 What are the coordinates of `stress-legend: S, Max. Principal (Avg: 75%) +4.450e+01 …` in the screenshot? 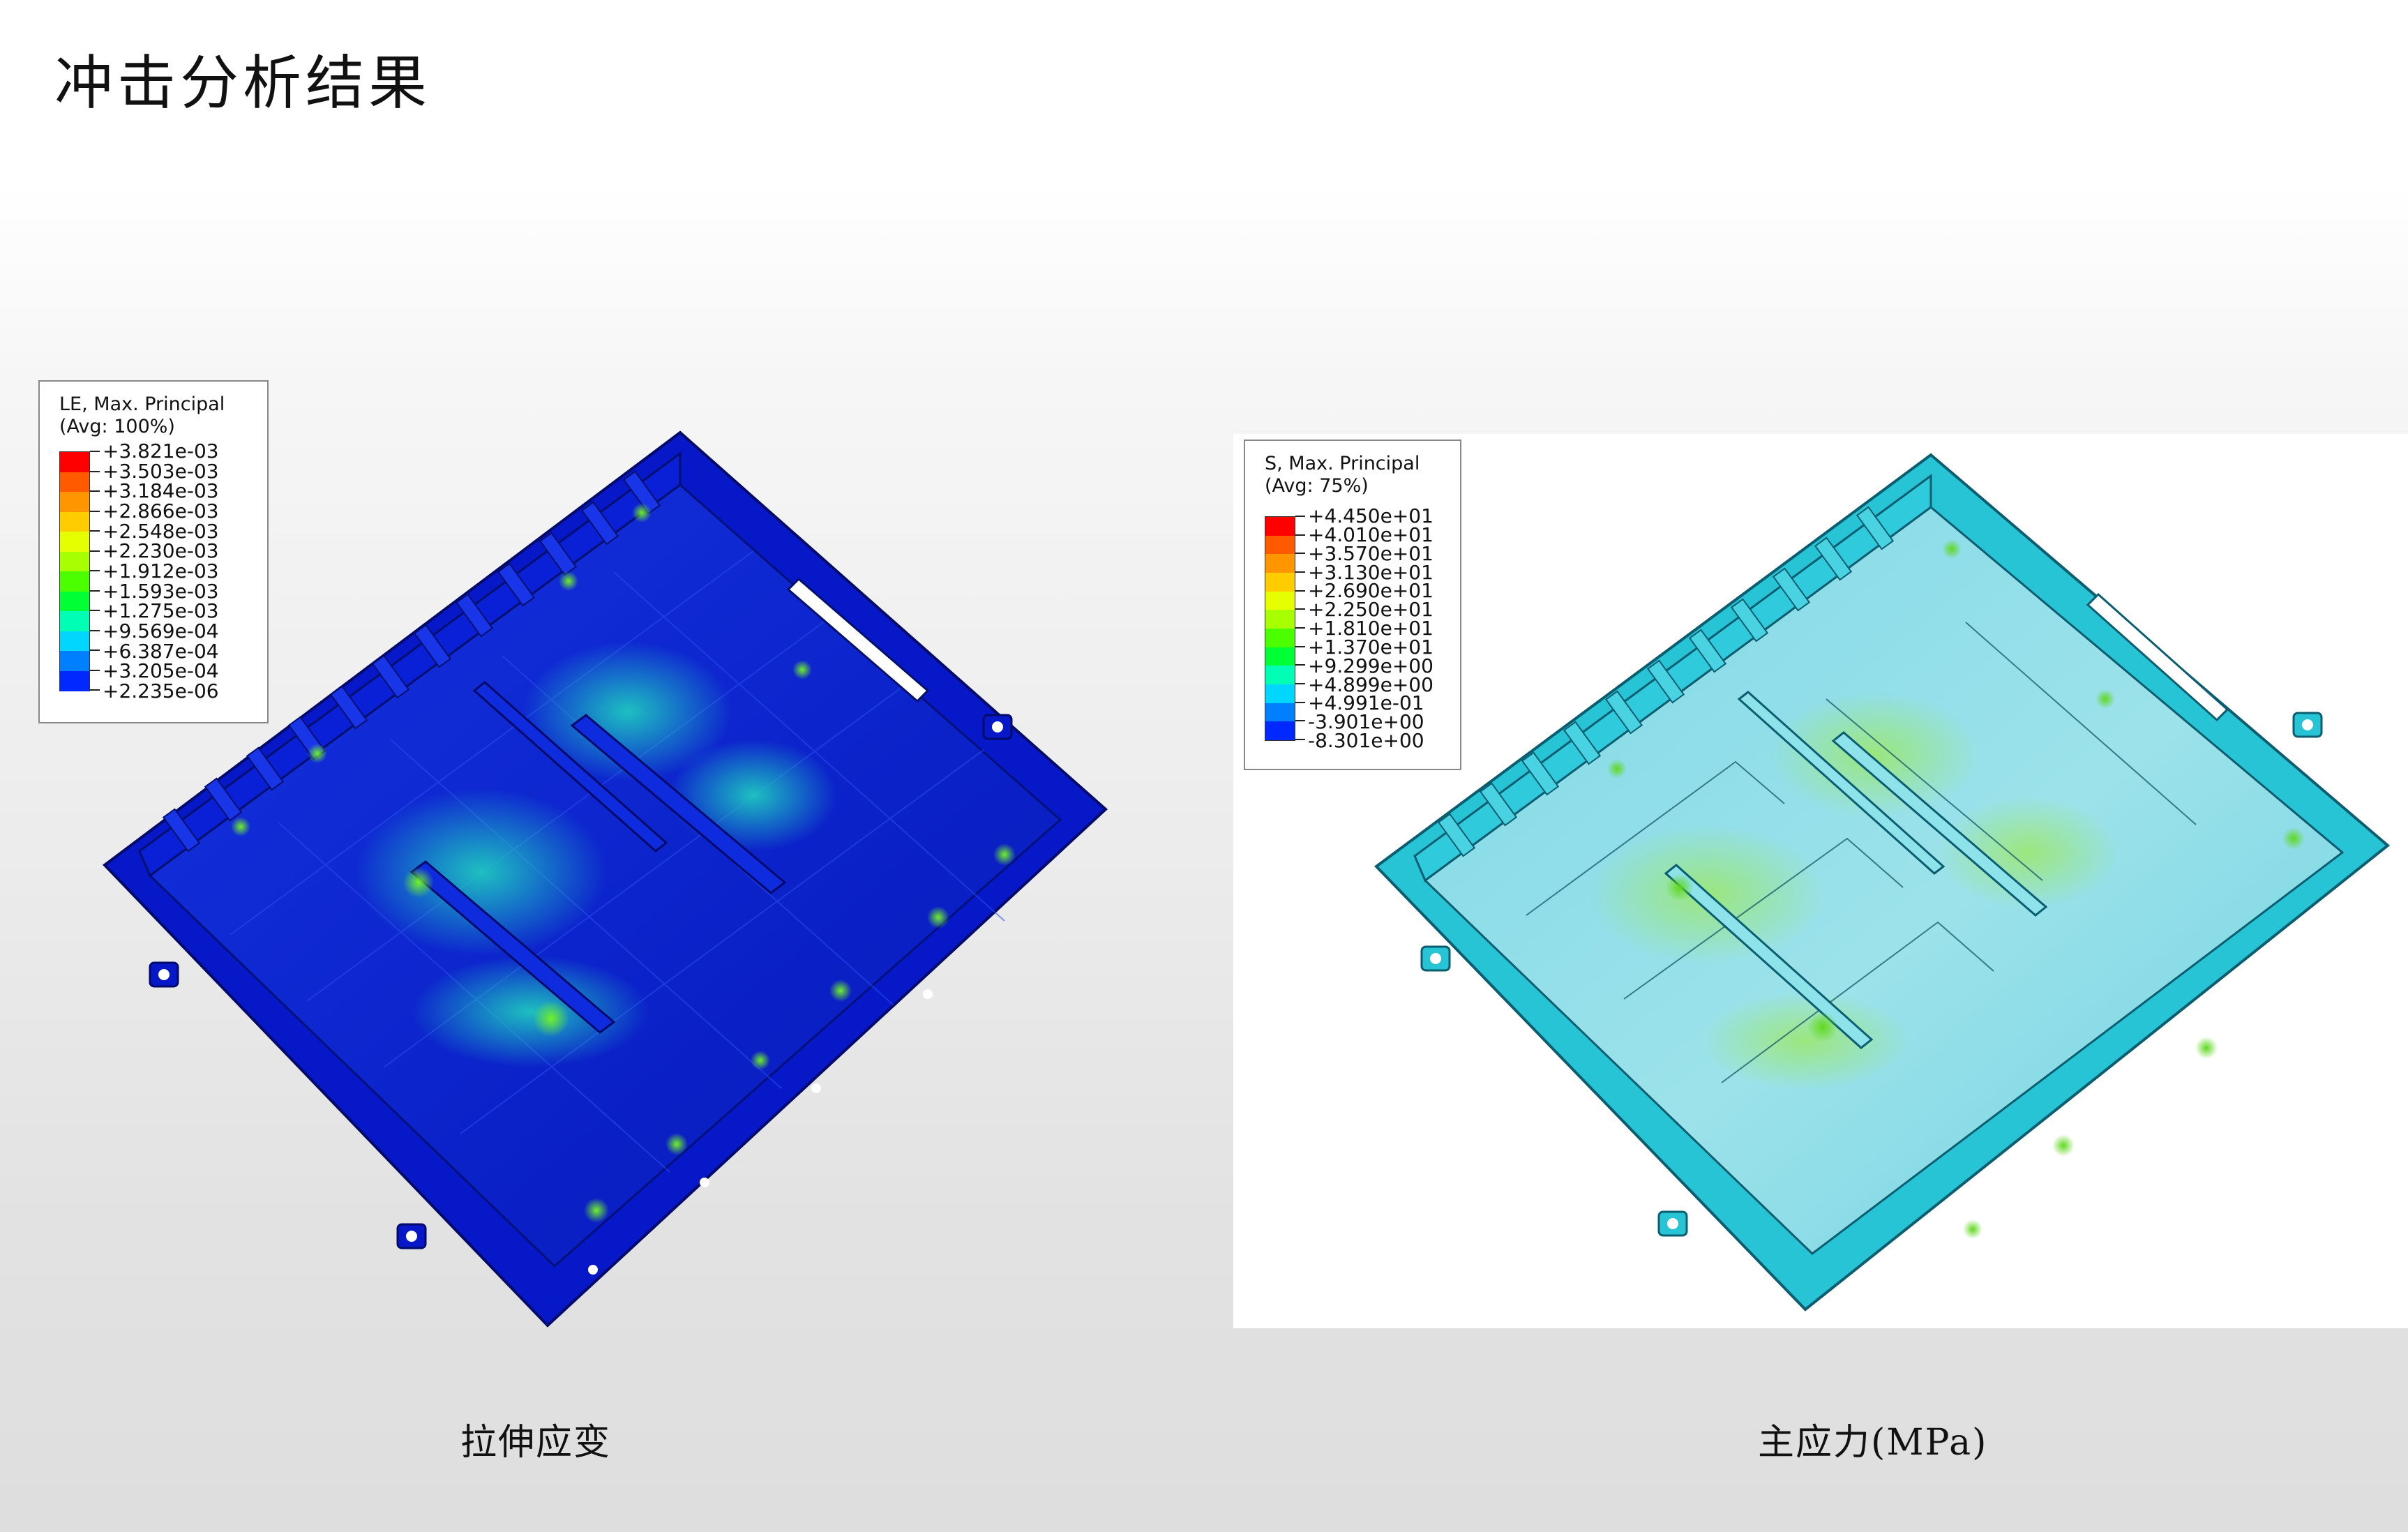 It's located at (1352, 605).